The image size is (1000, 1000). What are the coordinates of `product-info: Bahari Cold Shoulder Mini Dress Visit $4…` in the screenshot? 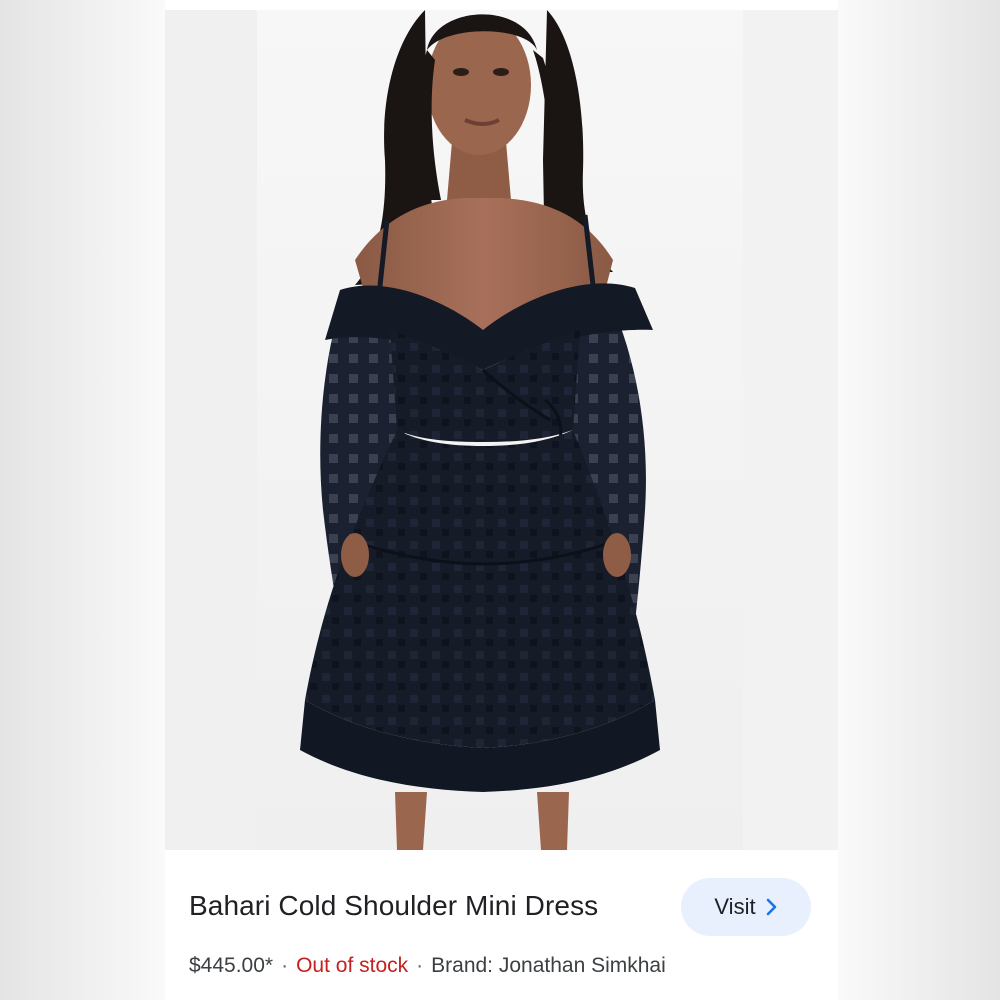 It's located at (501, 925).